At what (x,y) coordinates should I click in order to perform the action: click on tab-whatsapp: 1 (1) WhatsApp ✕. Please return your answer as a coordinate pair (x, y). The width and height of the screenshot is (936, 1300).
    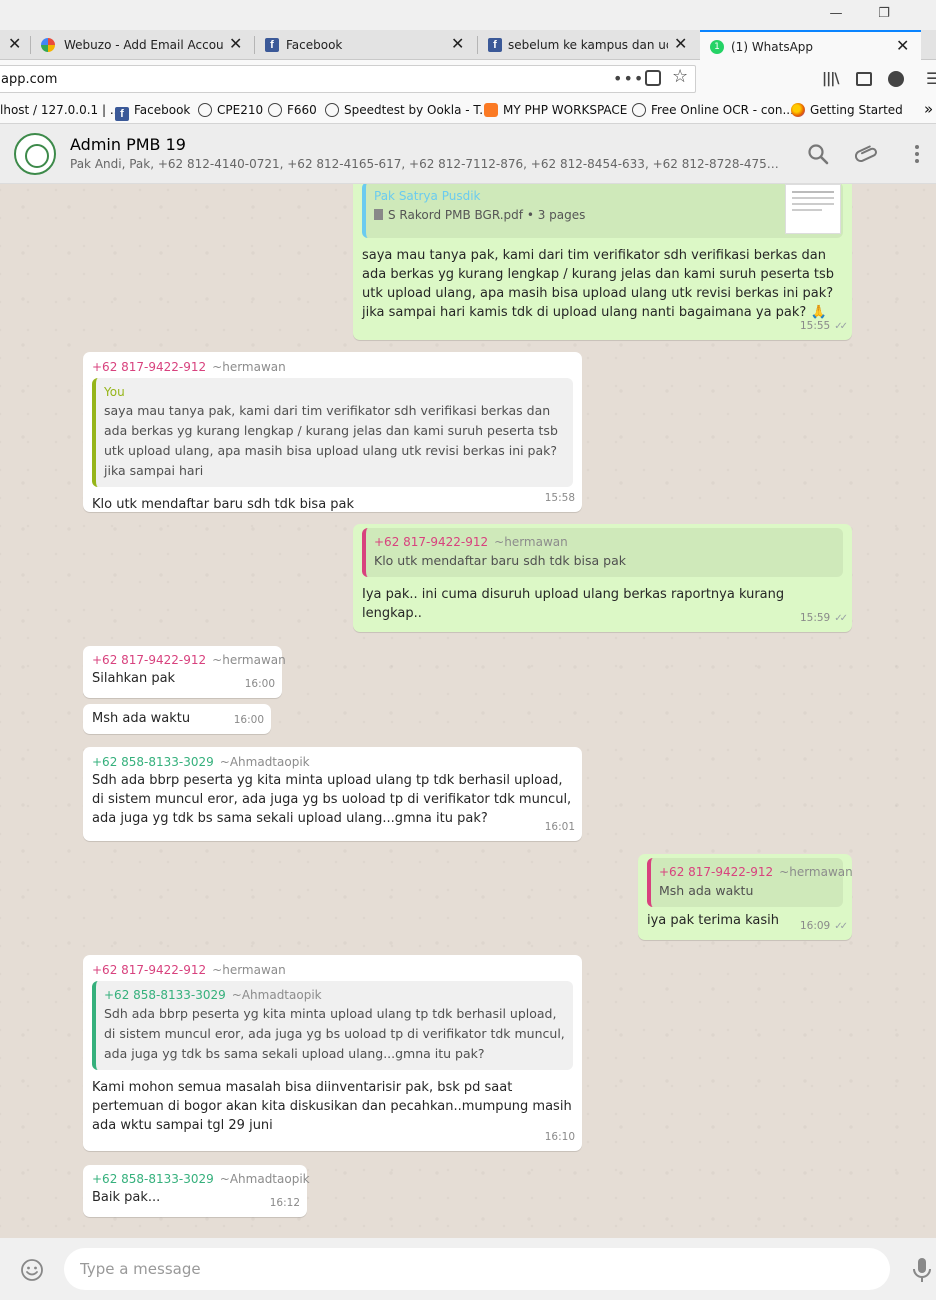
    Looking at the image, I should click on (810, 45).